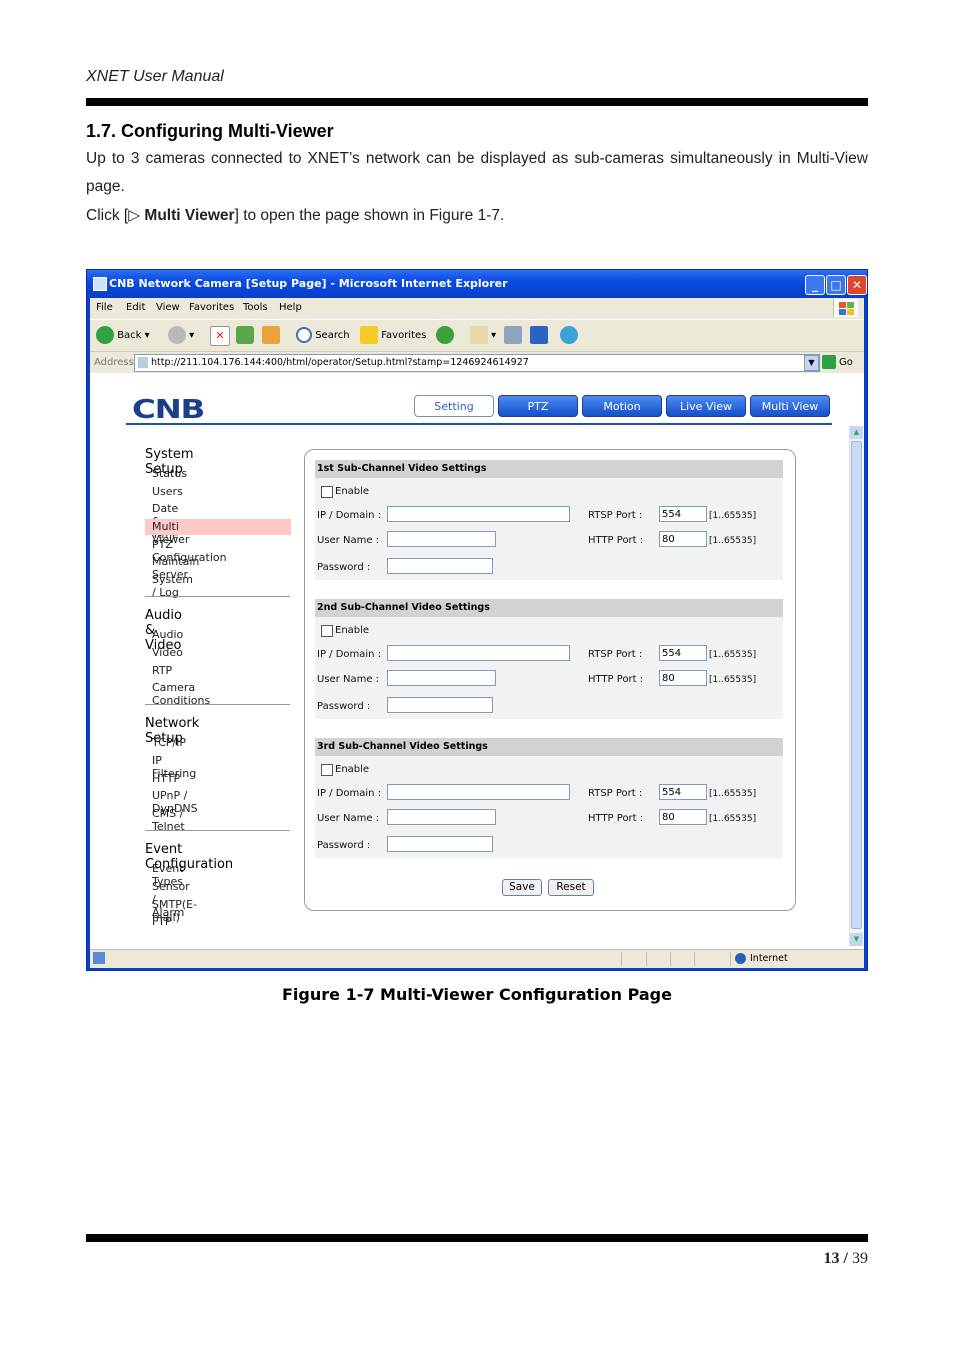 Image resolution: width=954 pixels, height=1350 pixels. What do you see at coordinates (332, 335) in the screenshot?
I see `search-label: Search` at bounding box center [332, 335].